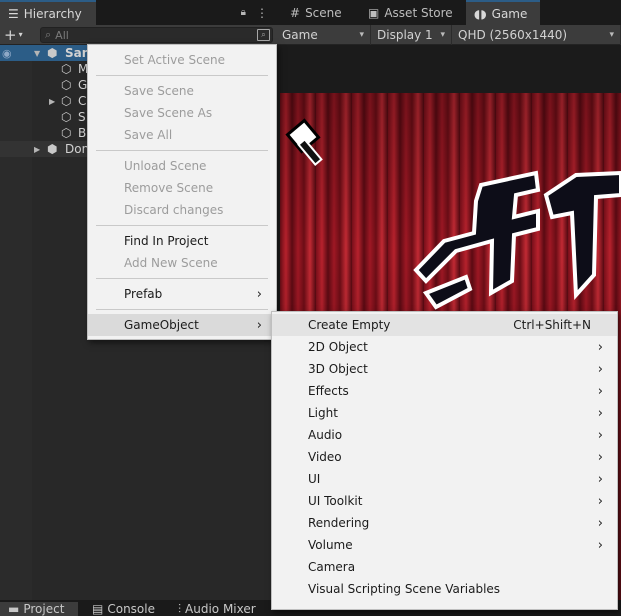 This screenshot has height=616, width=621. Describe the element at coordinates (82, 133) in the screenshot. I see `hierarchy-row-label: B` at that location.